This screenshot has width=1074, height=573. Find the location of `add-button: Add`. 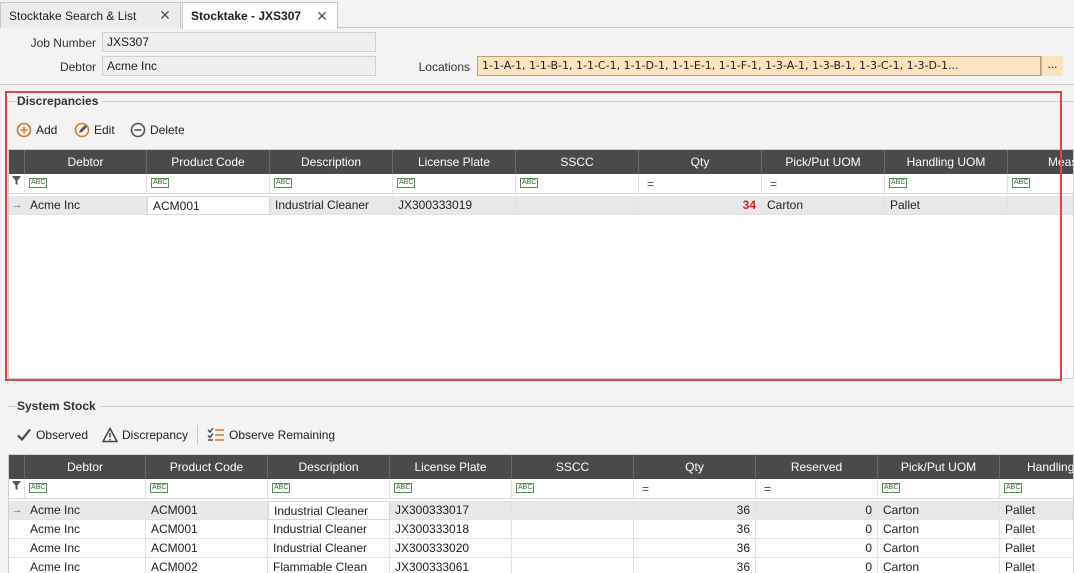

add-button: Add is located at coordinates (36, 130).